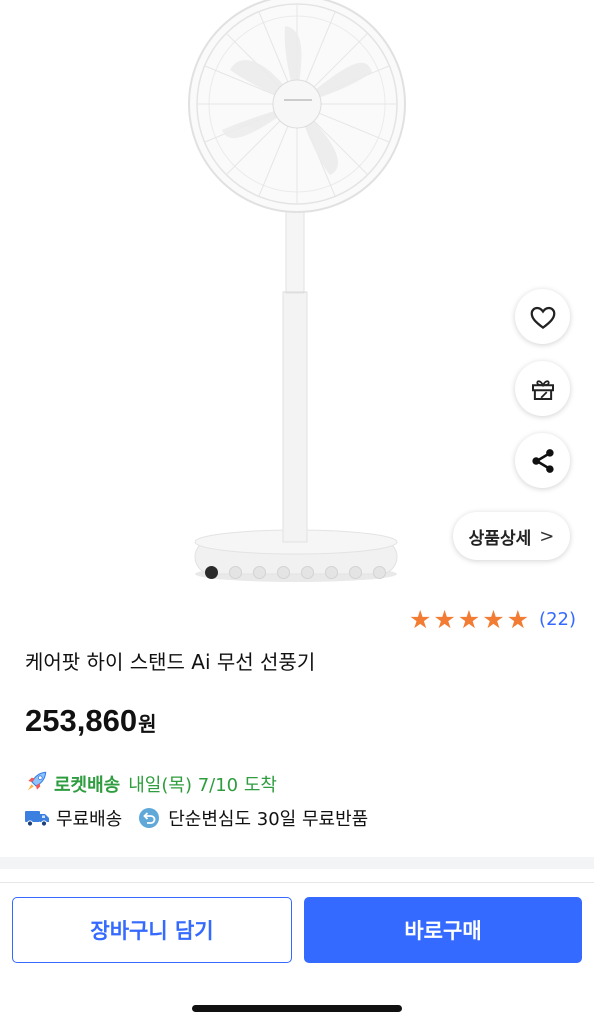 This screenshot has height=1024, width=594. What do you see at coordinates (37, 783) in the screenshot?
I see `rocket-icon` at bounding box center [37, 783].